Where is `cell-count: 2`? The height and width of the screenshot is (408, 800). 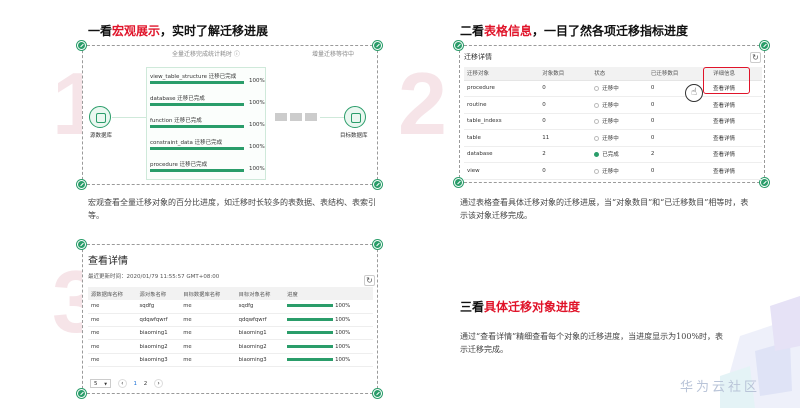 cell-count: 2 is located at coordinates (565, 154).